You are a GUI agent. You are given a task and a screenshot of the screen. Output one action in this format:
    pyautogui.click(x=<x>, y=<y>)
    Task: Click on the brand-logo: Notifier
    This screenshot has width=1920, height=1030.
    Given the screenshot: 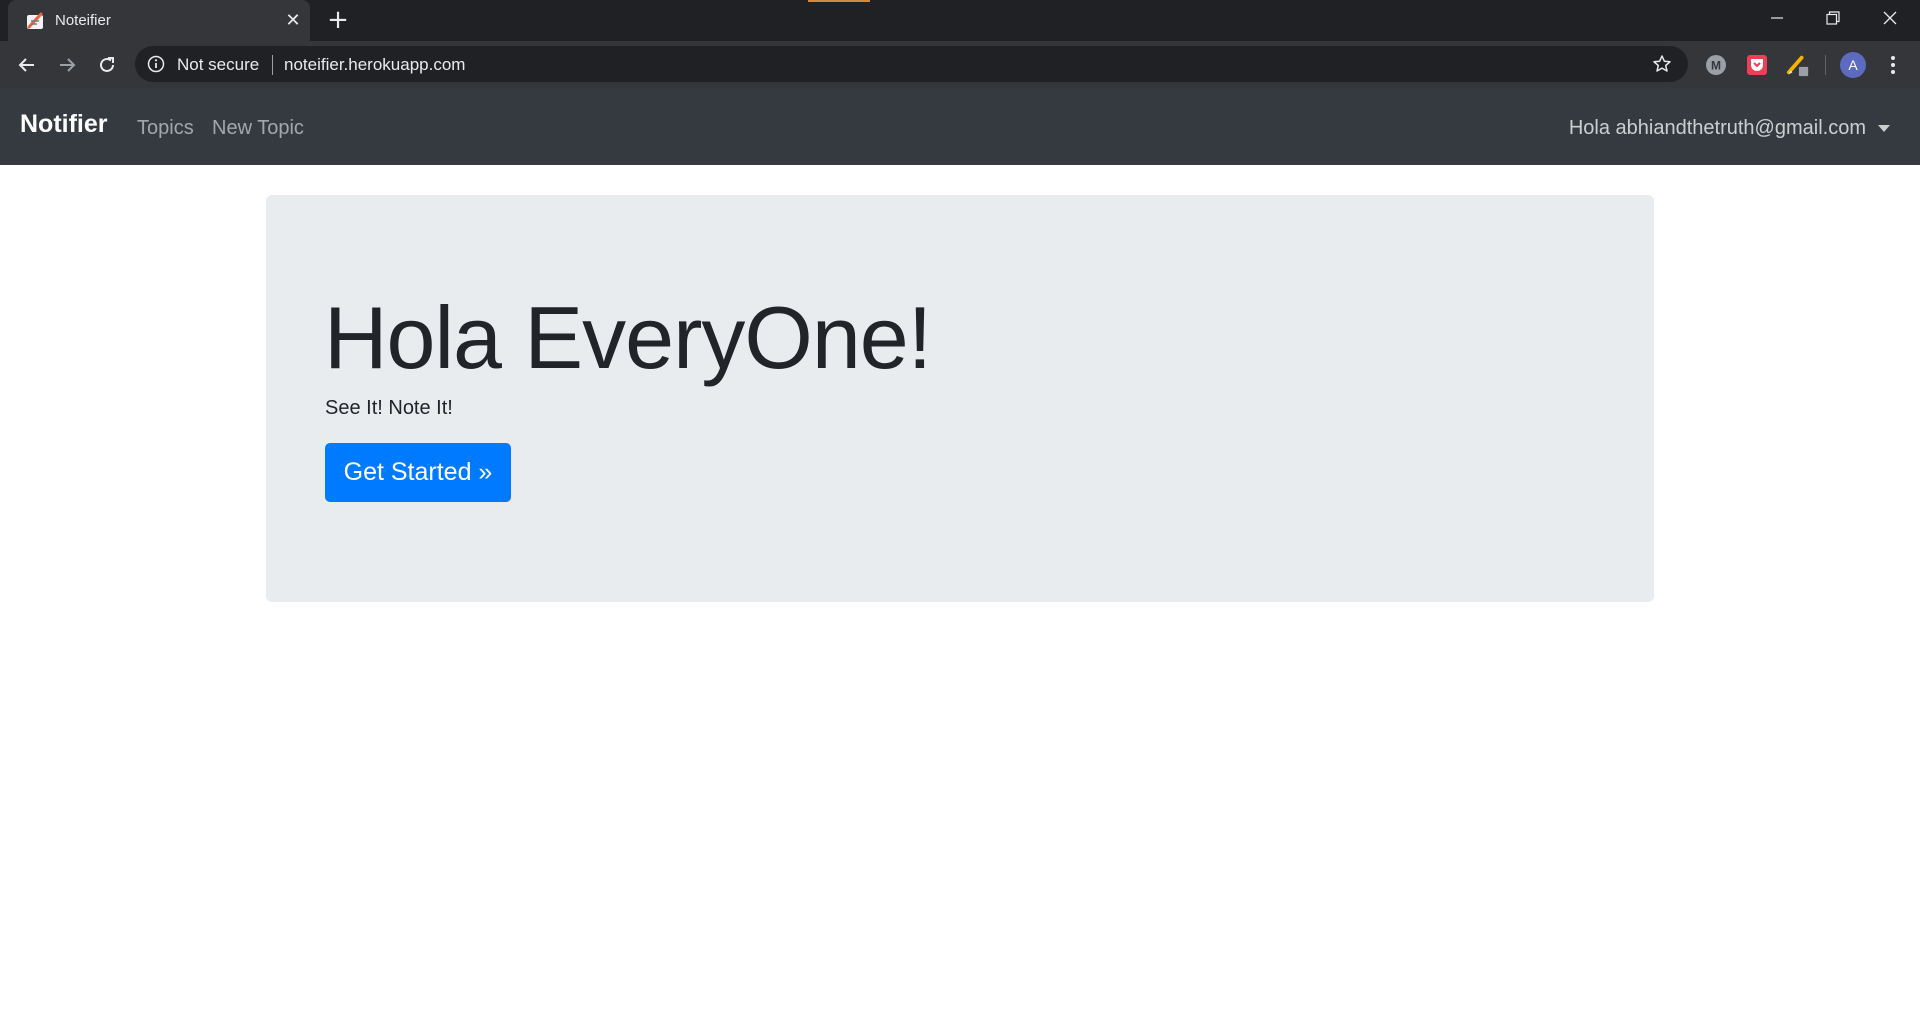 What is the action you would take?
    pyautogui.click(x=64, y=124)
    